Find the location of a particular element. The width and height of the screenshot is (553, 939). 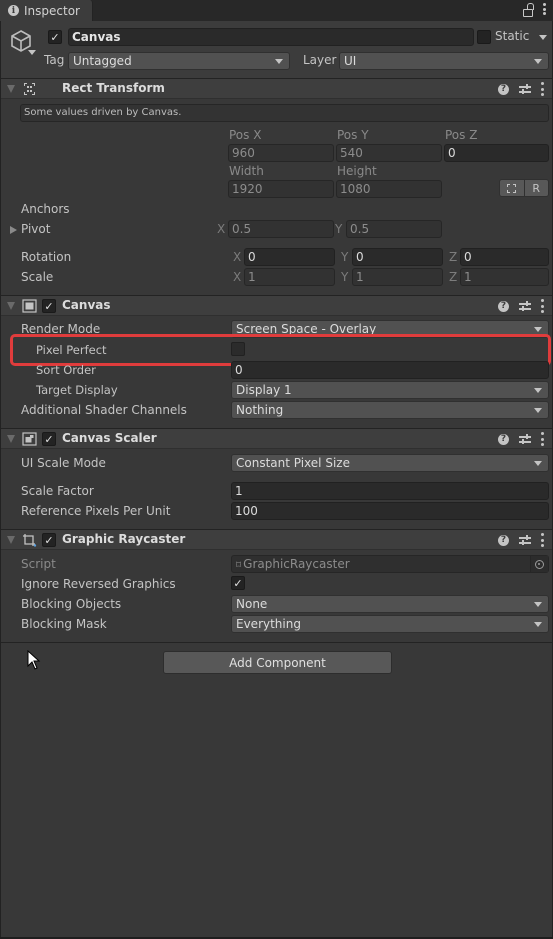

anchors-label: Anchors is located at coordinates (45, 209).